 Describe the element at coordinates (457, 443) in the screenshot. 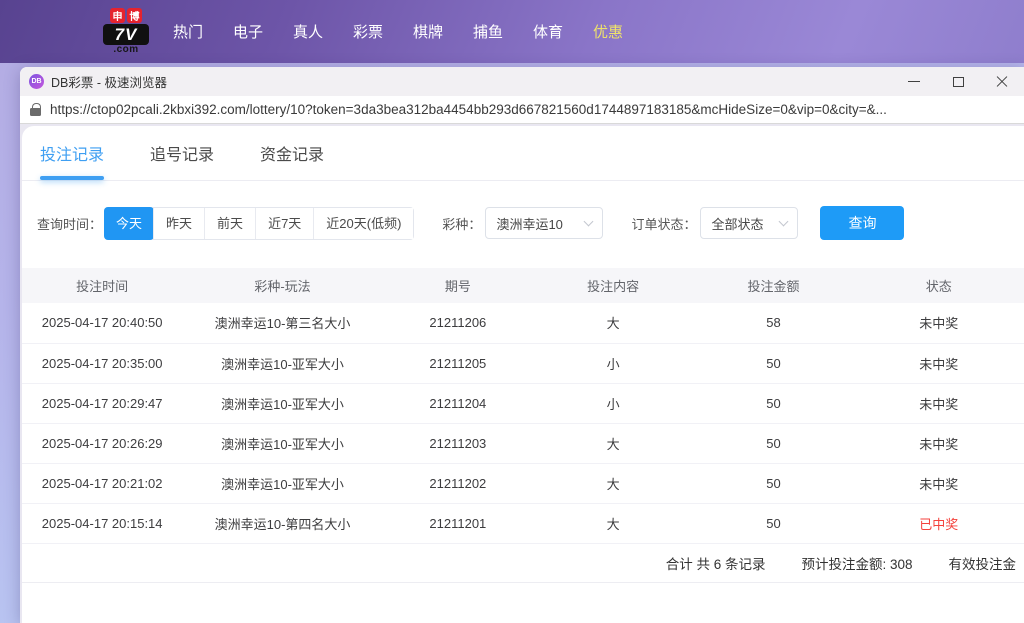

I see `cell-issue: 21211203` at that location.